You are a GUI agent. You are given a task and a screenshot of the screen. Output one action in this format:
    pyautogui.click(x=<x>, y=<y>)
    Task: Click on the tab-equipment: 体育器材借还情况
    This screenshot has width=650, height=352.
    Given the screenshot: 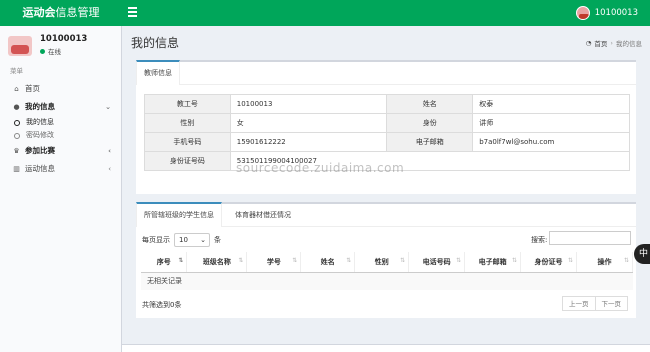 What is the action you would take?
    pyautogui.click(x=263, y=215)
    